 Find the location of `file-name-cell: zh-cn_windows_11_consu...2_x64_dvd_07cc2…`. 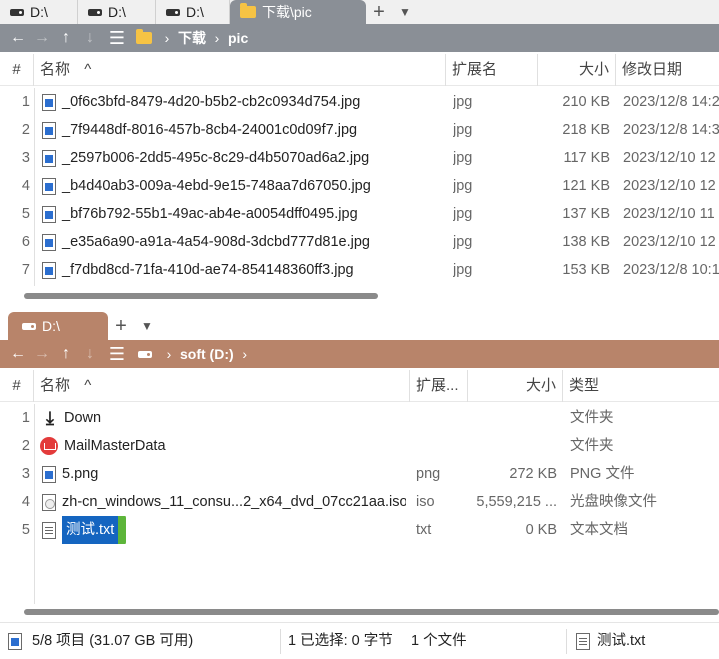

file-name-cell: zh-cn_windows_11_consu...2_x64_dvd_07cc2… is located at coordinates (224, 502).